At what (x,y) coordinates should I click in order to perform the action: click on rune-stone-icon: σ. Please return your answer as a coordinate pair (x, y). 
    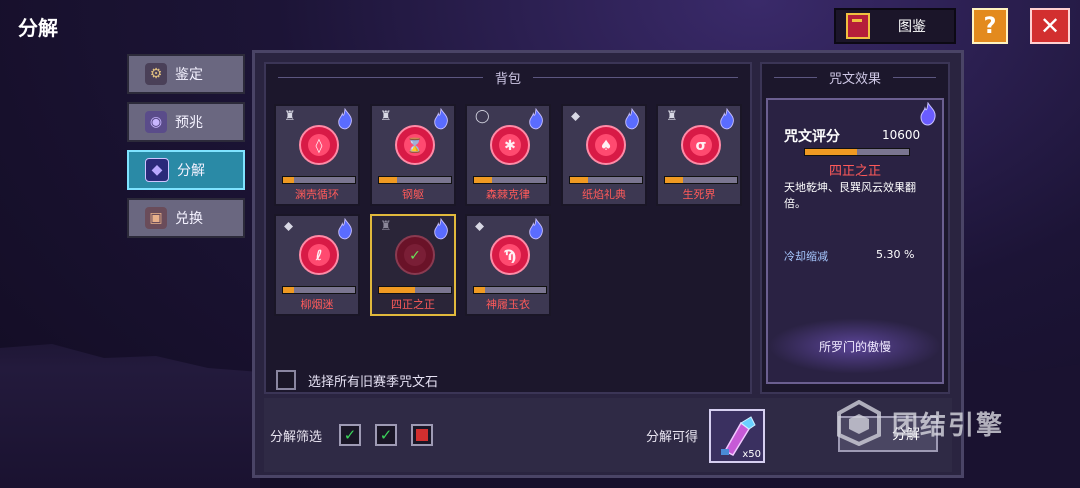
    Looking at the image, I should click on (701, 145).